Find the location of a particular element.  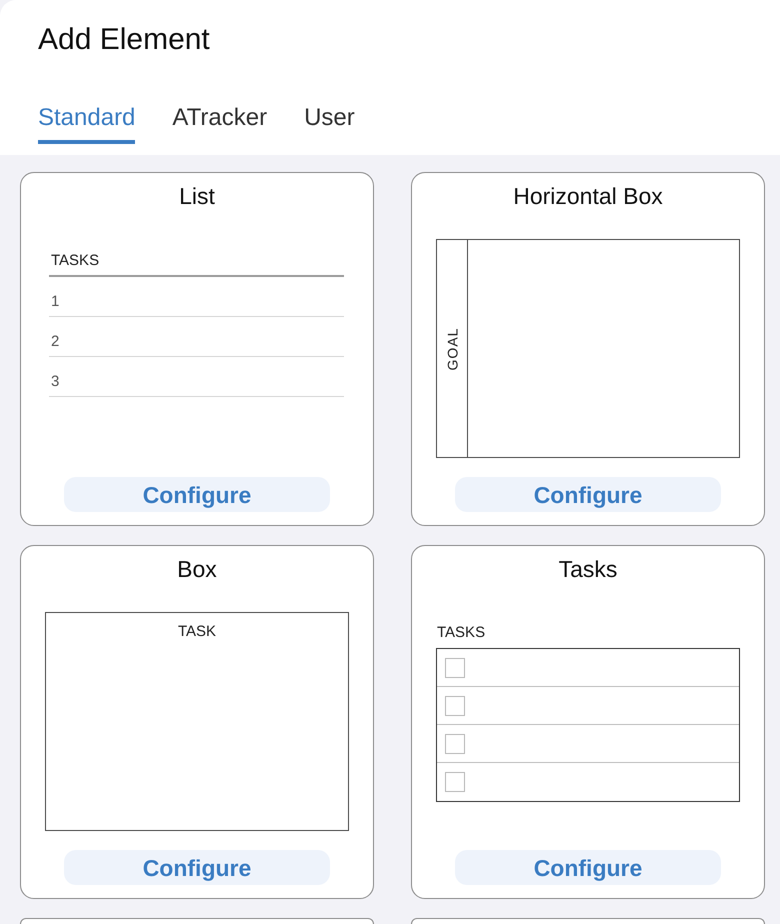

list-row-number: 3 is located at coordinates (55, 382).